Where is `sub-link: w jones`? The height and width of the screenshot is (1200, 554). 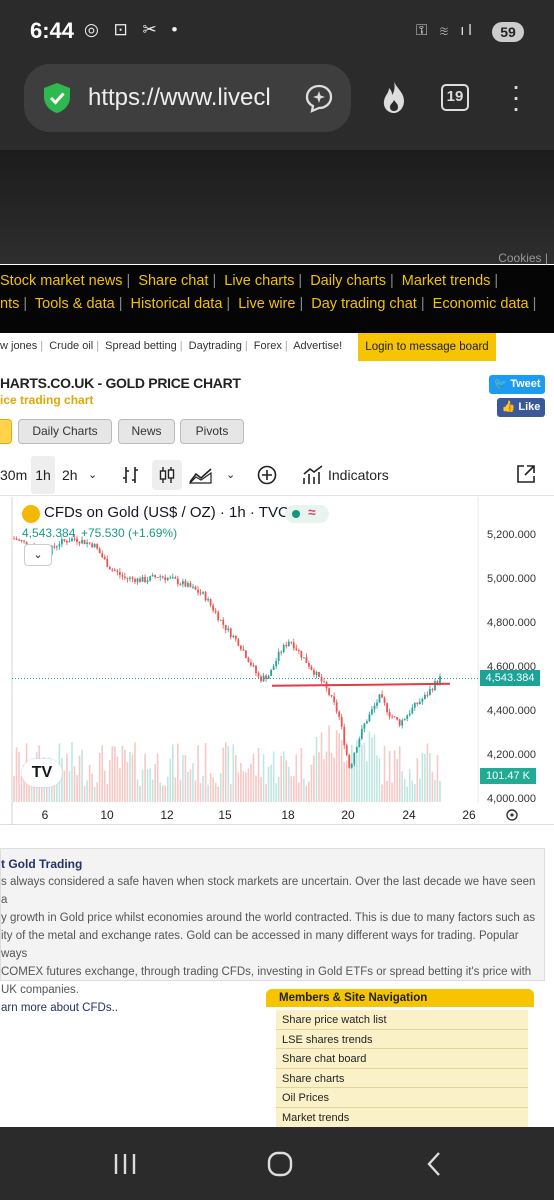 sub-link: w jones is located at coordinates (18, 346).